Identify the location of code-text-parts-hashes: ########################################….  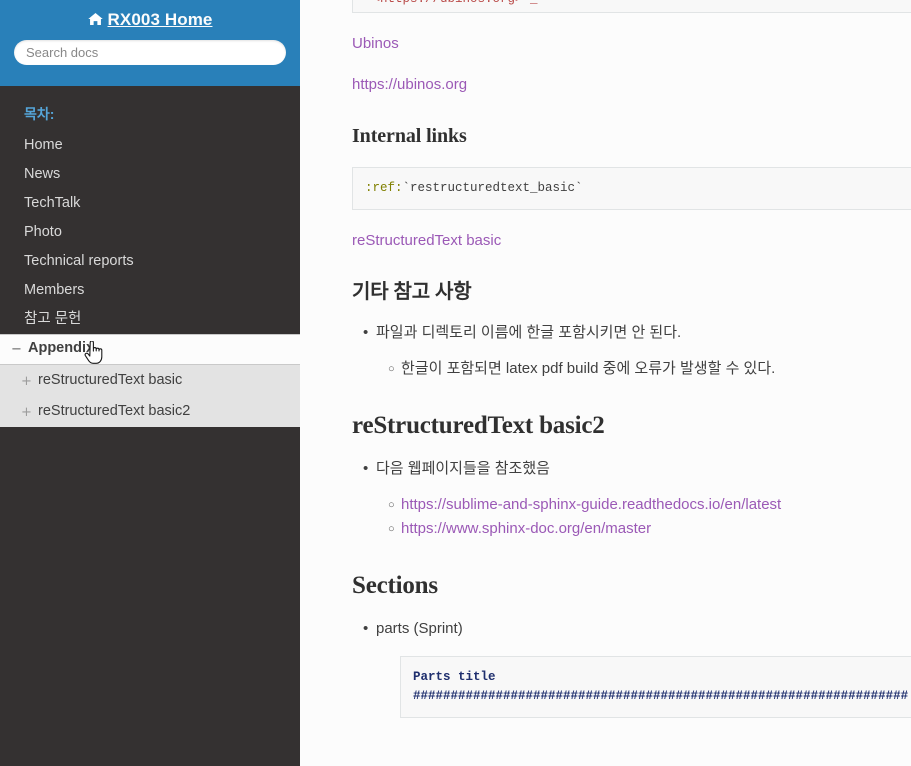
(661, 696).